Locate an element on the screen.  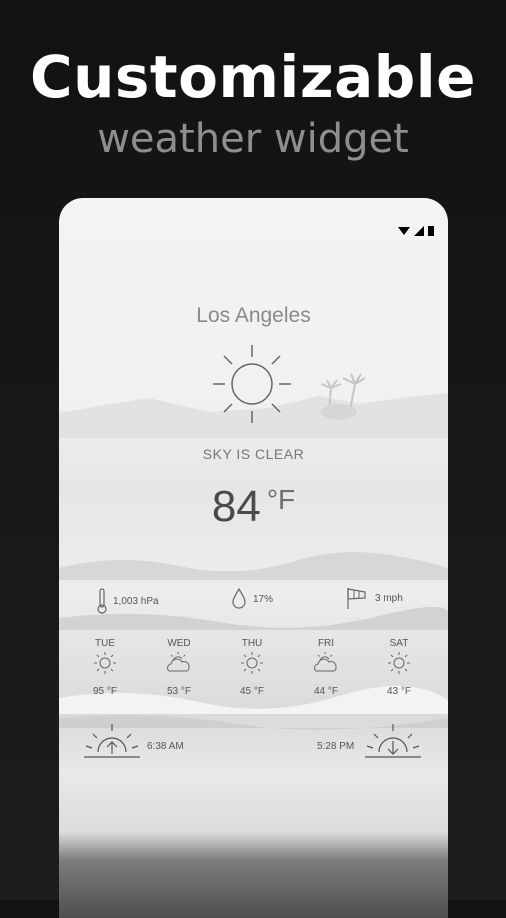
condition-label: SKY IS CLEAR is located at coordinates (253, 454).